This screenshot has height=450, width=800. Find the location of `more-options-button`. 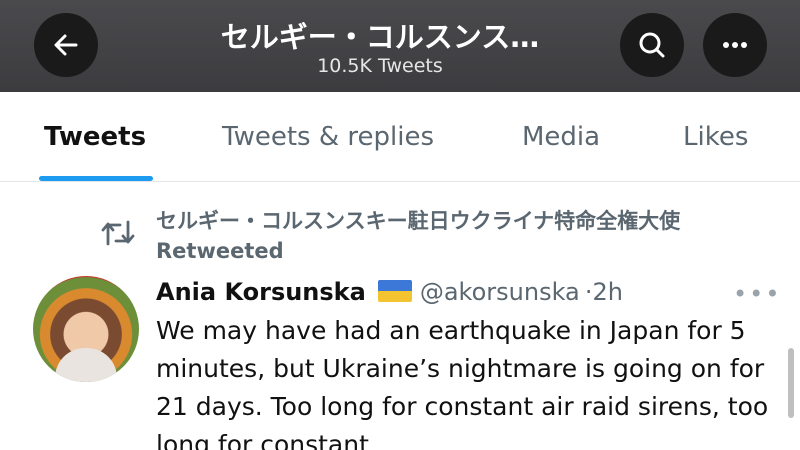

more-options-button is located at coordinates (735, 45).